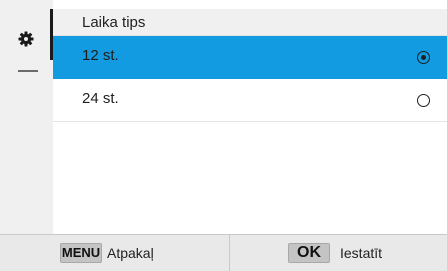 The image size is (447, 271). I want to click on menu-header: Laika tips, so click(250, 22).